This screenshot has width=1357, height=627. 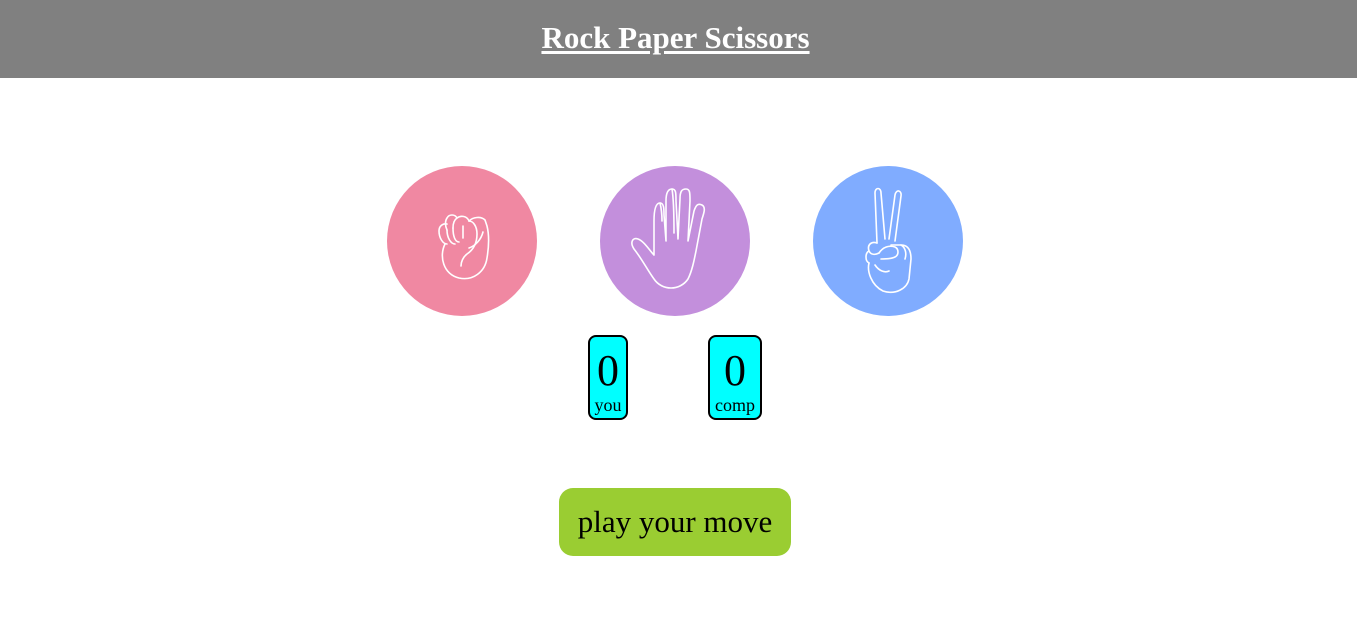 I want to click on page-title: Rock Paper Scissors, so click(x=675, y=37).